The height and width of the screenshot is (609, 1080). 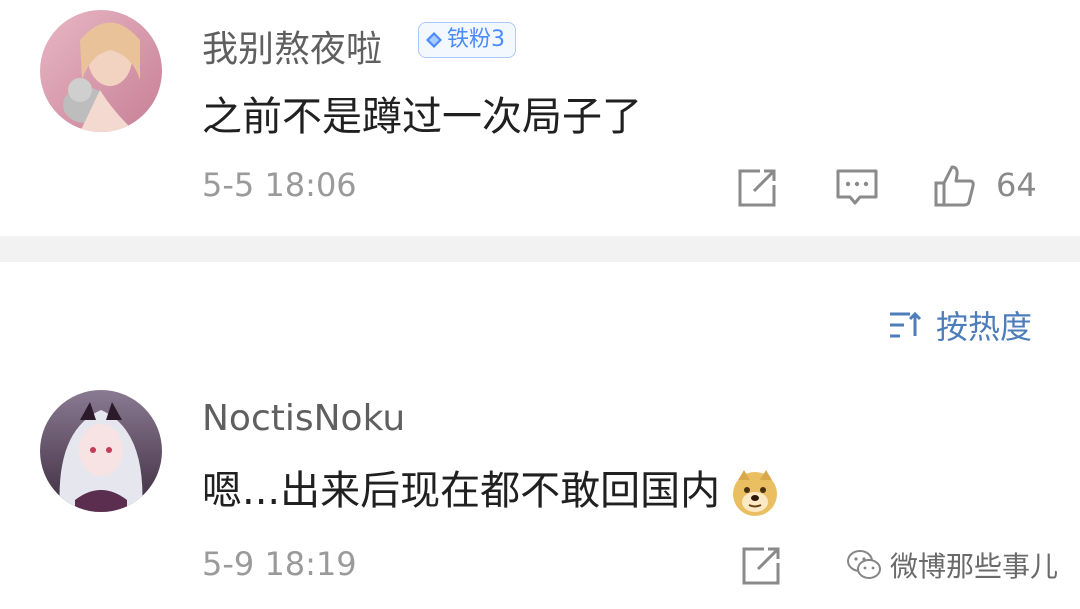 I want to click on watermark-text: 微博那些事儿, so click(x=974, y=566).